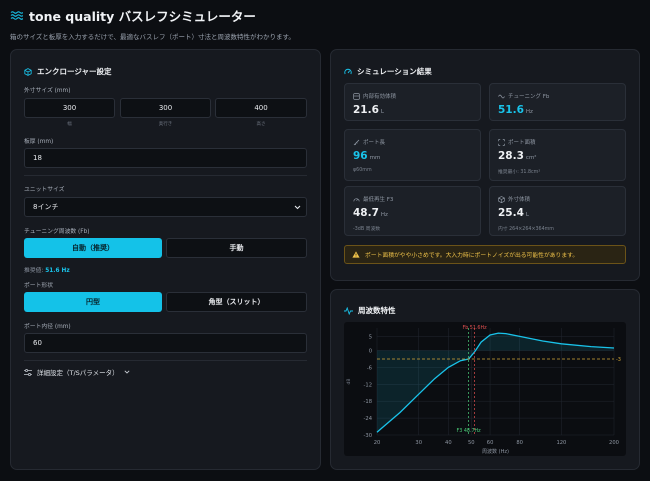 The width and height of the screenshot is (650, 481). What do you see at coordinates (39, 142) in the screenshot?
I see `thickness-label: 板厚 (mm)` at bounding box center [39, 142].